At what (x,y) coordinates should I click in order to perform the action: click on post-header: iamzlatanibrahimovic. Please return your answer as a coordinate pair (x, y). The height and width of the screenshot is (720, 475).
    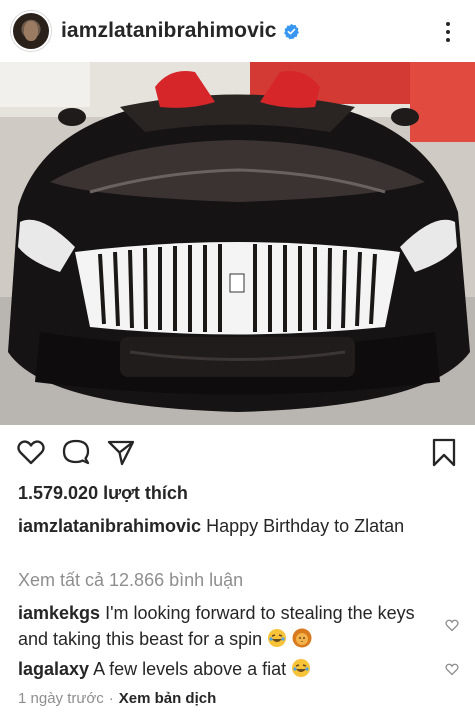
    Looking at the image, I should click on (237, 31).